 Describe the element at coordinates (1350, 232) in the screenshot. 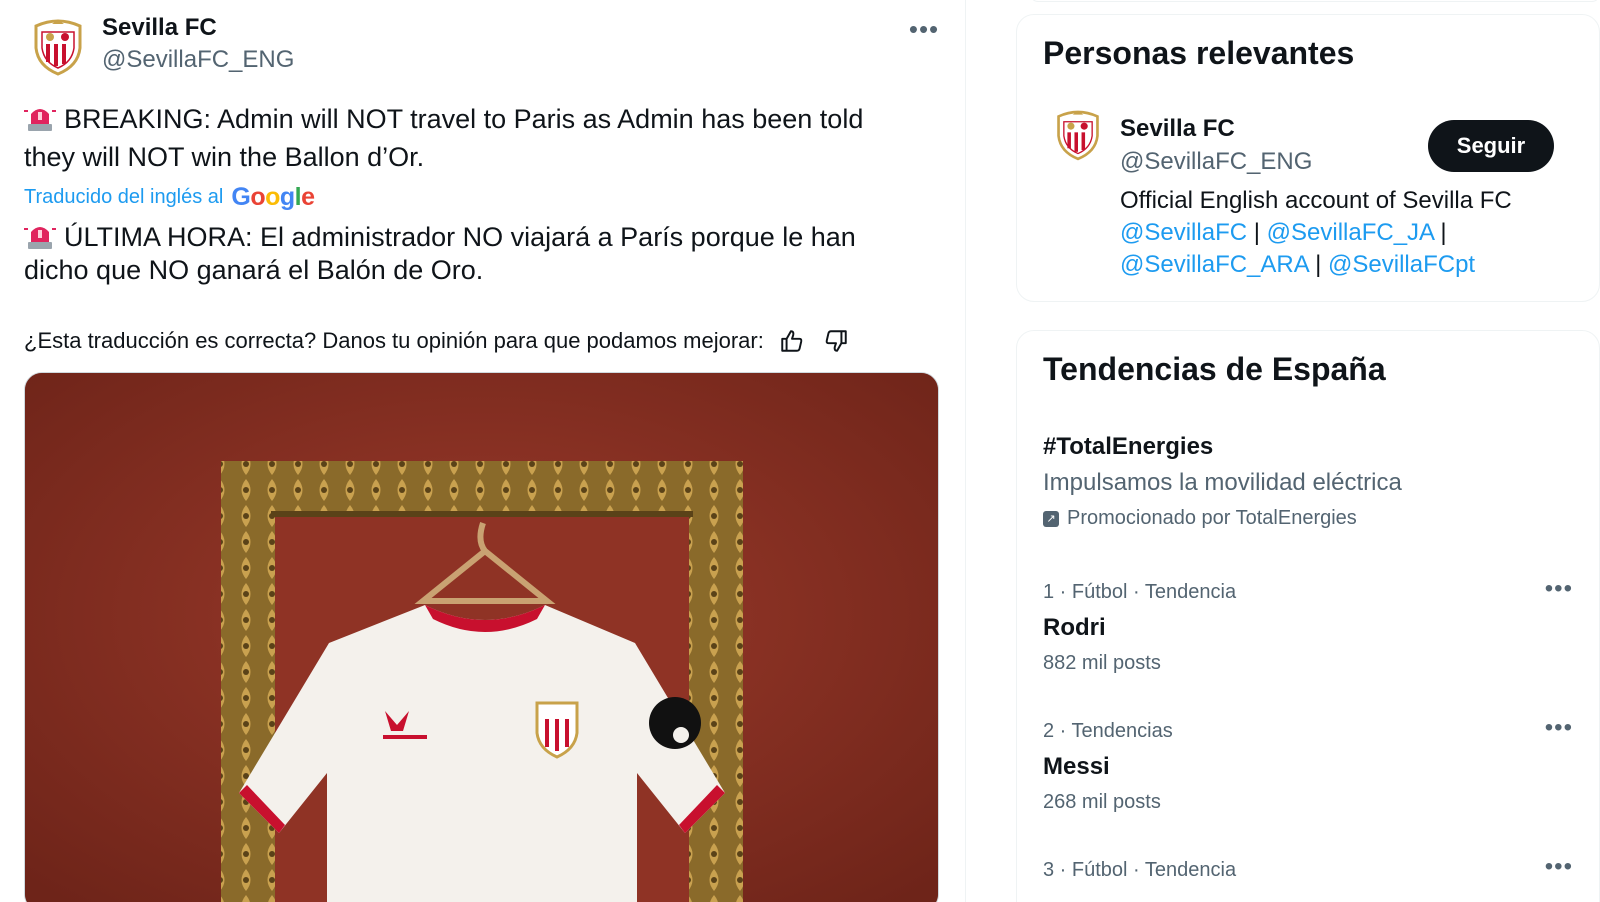

I see `bio-link-sevillafc-ja: @SevillaFC_JA` at that location.